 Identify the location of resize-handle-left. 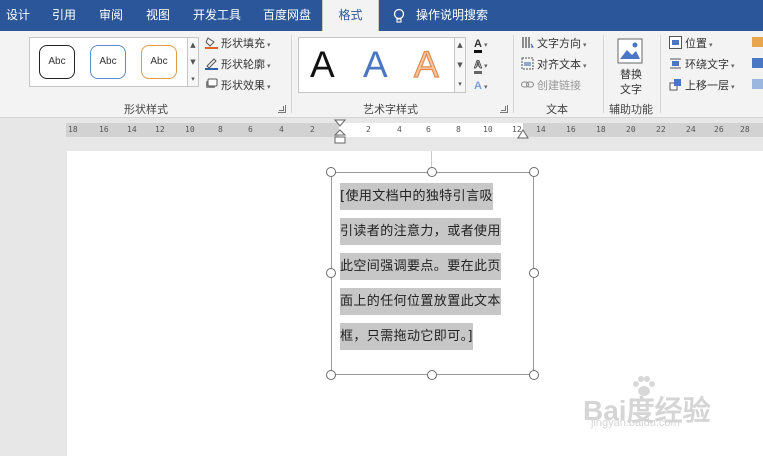
(331, 273).